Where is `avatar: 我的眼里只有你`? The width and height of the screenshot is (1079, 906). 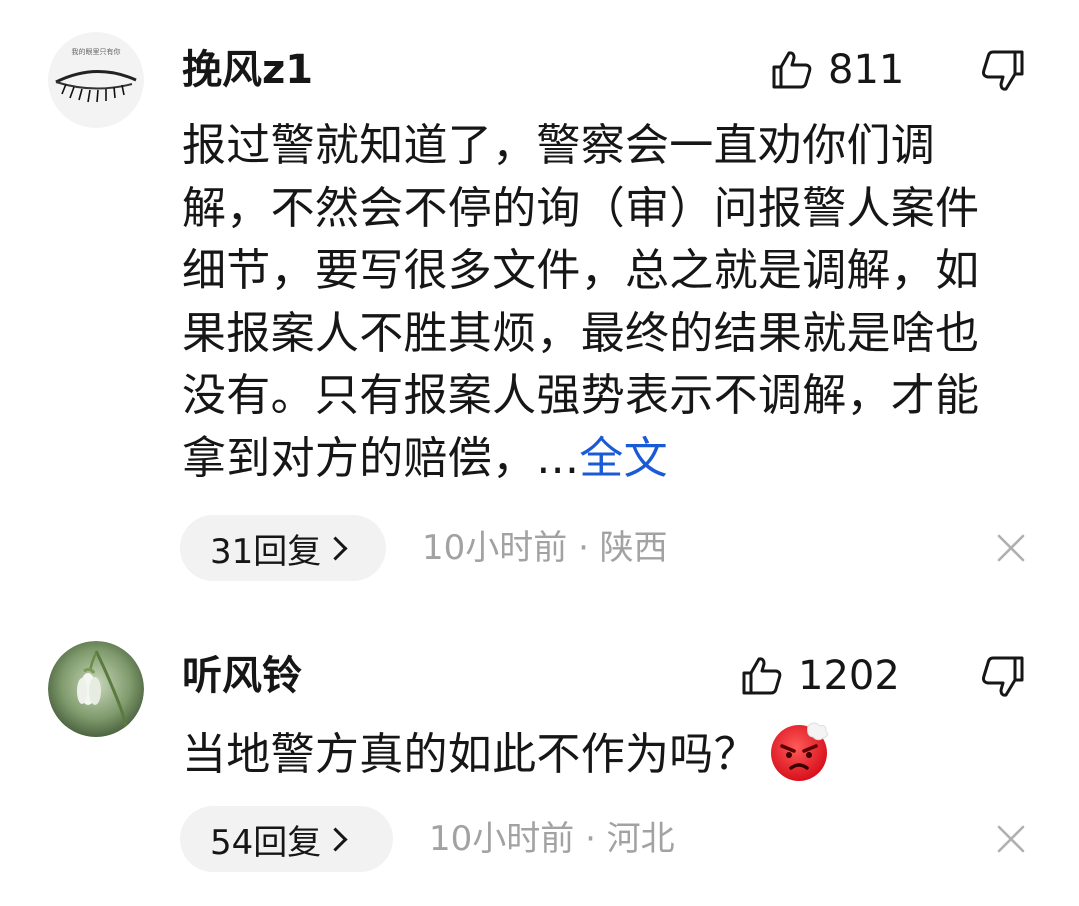
avatar: 我的眼里只有你 is located at coordinates (96, 80).